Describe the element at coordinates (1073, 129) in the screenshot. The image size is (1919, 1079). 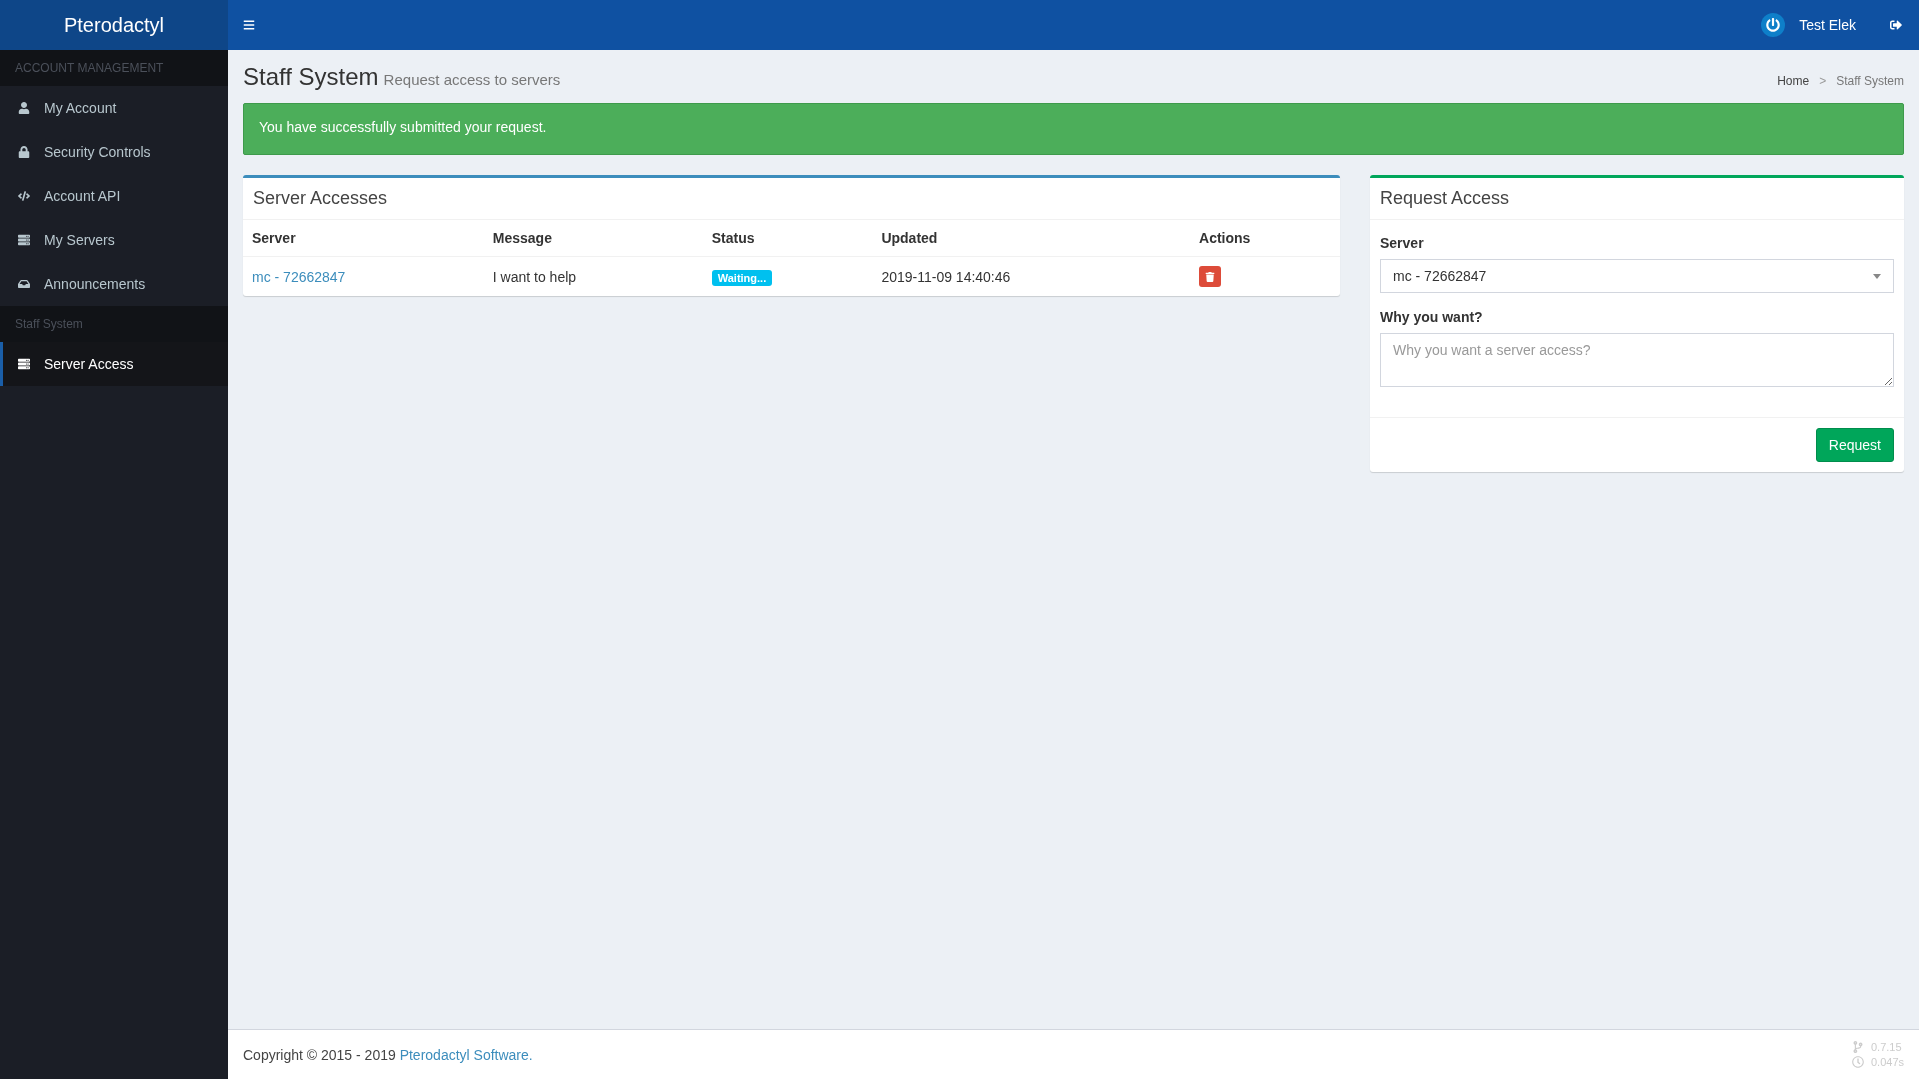
I see `success-alert: You have successfully submitted your request.` at that location.